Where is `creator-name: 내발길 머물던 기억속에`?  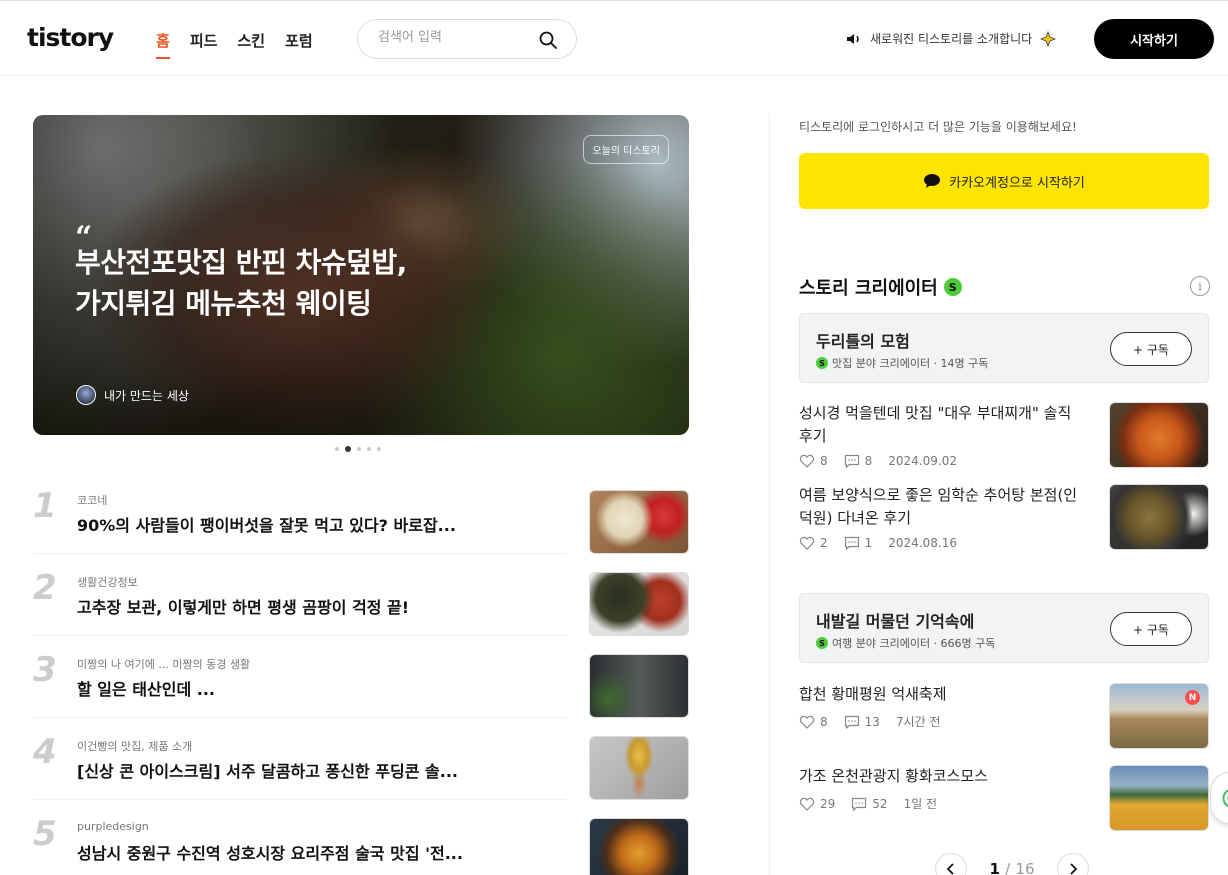 creator-name: 내발길 머물던 기억속에 is located at coordinates (895, 620).